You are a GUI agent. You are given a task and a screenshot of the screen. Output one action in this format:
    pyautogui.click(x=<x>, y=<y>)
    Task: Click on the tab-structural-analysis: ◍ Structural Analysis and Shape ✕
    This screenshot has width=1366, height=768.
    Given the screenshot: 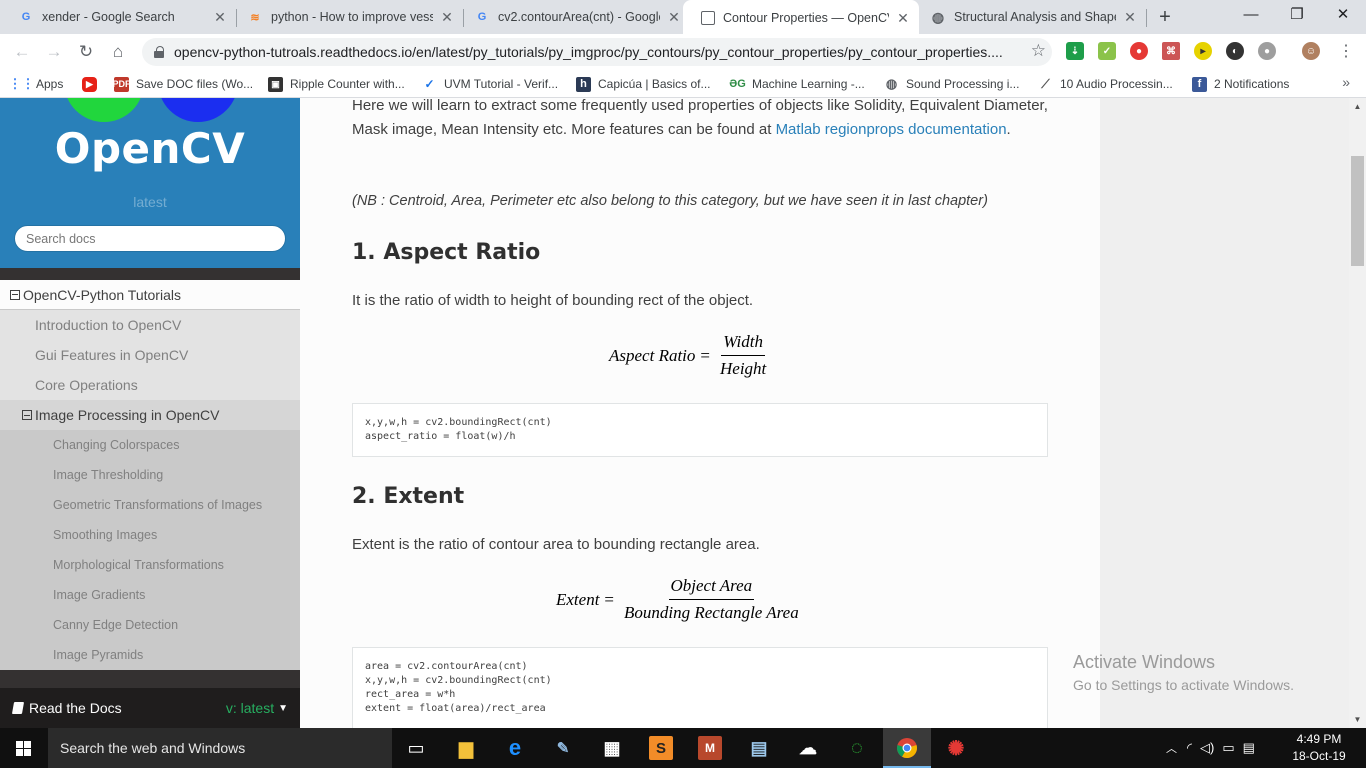 What is the action you would take?
    pyautogui.click(x=1029, y=17)
    